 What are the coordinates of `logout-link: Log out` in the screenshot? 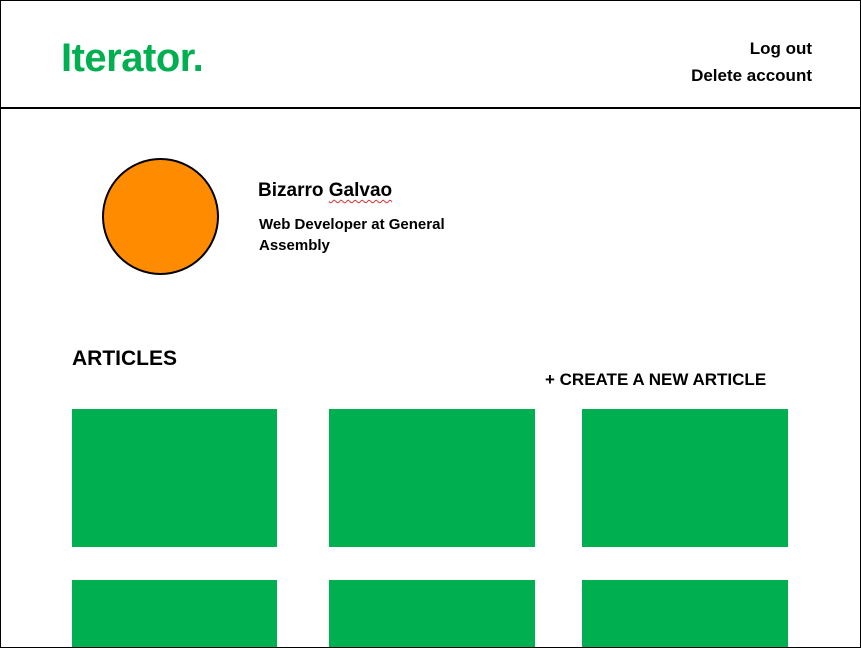 It's located at (751, 48).